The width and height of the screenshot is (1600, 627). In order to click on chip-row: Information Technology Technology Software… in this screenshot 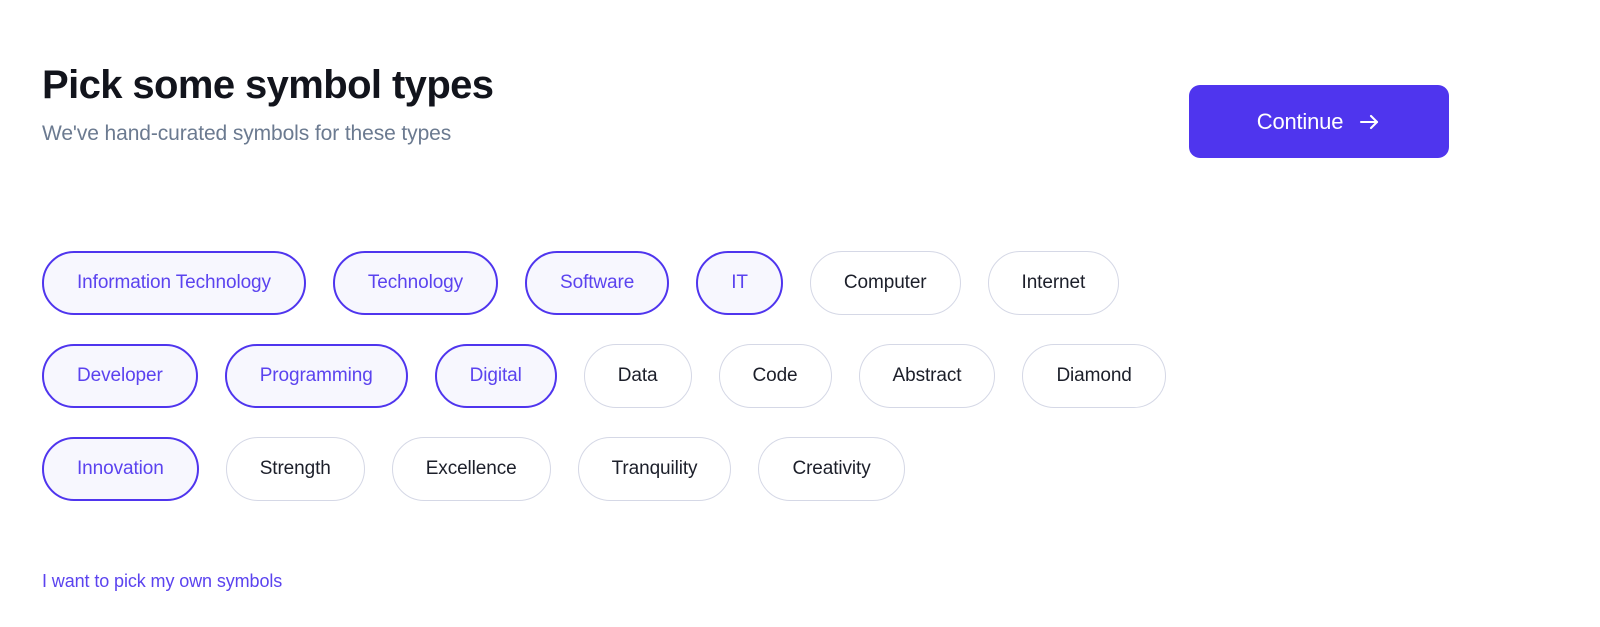, I will do `click(802, 283)`.